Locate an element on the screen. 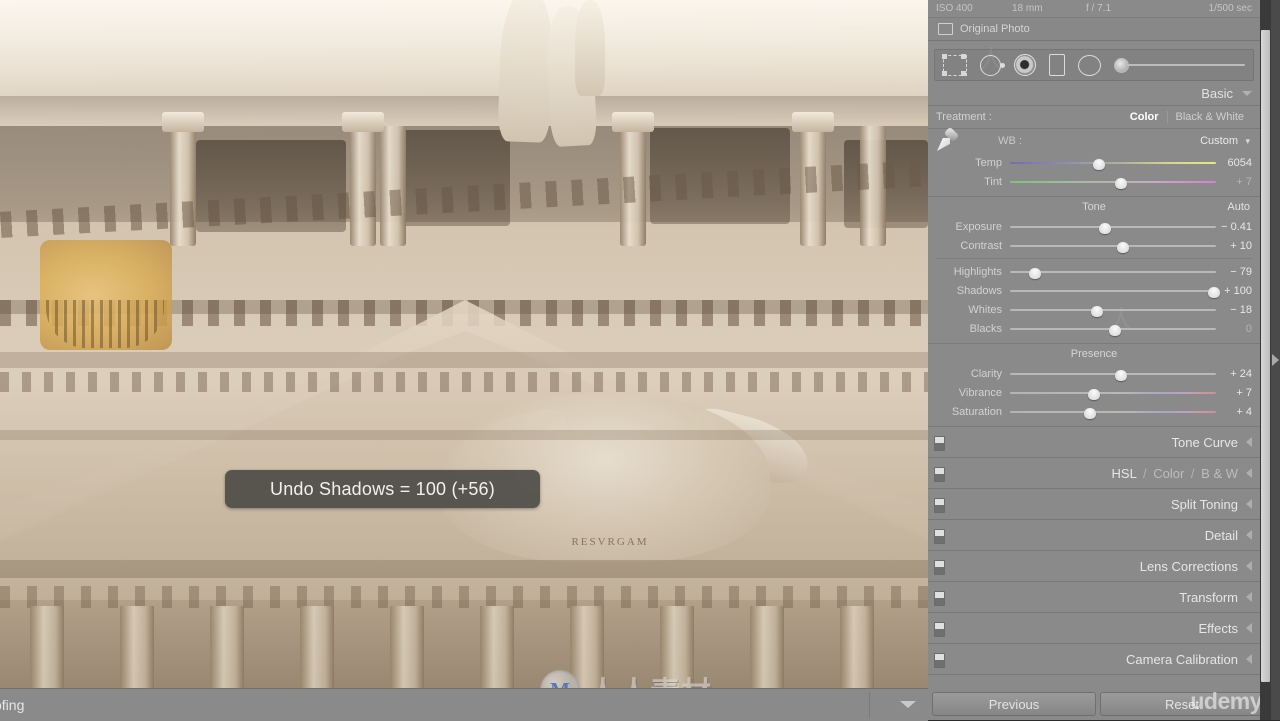  slider-row-saturation: Saturation + 4 is located at coordinates (1094, 411).